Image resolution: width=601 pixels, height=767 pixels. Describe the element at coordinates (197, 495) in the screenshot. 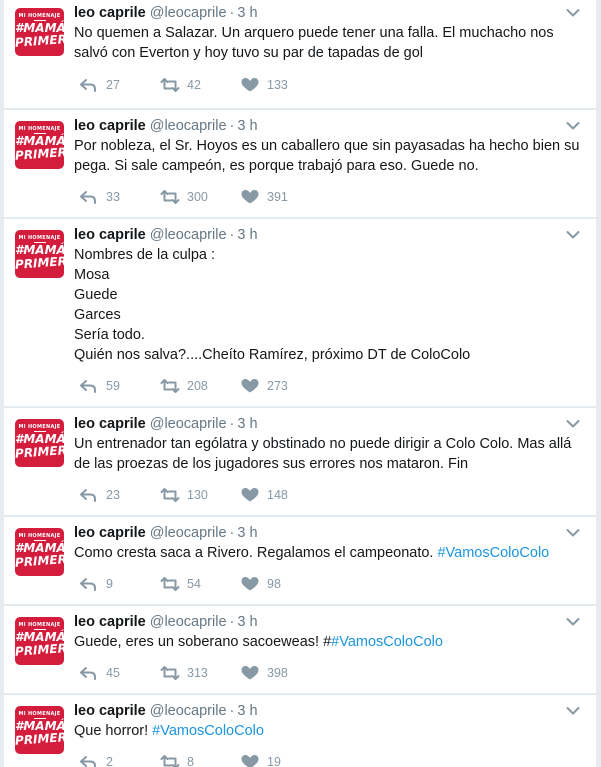

I see `retweet-count: 130` at that location.